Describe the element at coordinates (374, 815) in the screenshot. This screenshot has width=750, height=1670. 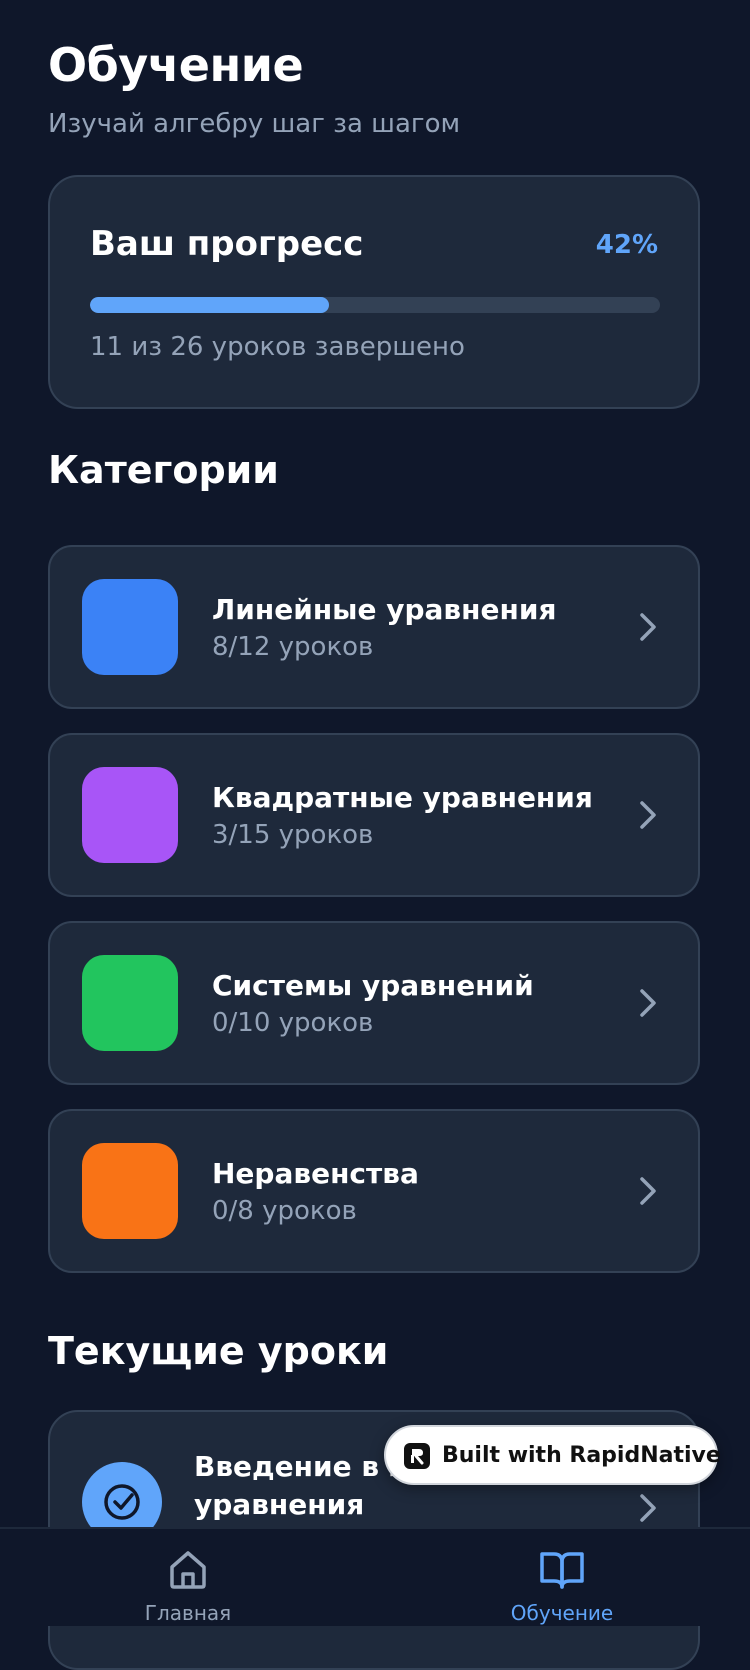
I see `category-card-quadratic: Квадратные уравнения 3/15 уроков` at that location.